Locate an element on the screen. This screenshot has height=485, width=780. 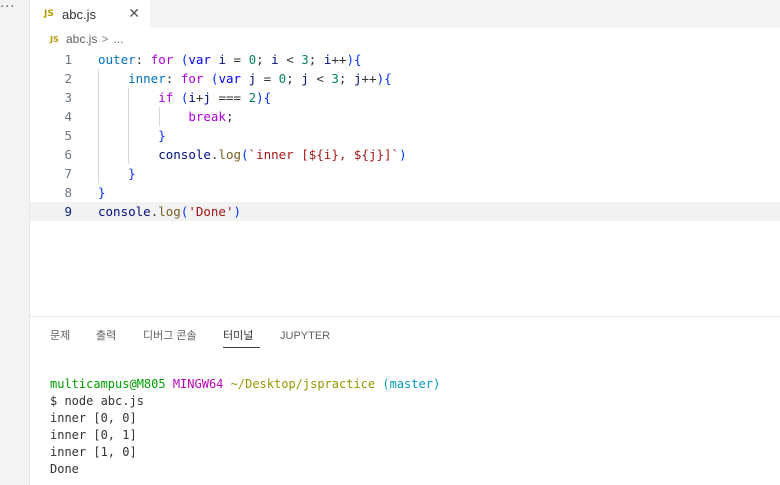
code-line: 6 console.log(`inner [${i}, ${j}]`) is located at coordinates (405, 154).